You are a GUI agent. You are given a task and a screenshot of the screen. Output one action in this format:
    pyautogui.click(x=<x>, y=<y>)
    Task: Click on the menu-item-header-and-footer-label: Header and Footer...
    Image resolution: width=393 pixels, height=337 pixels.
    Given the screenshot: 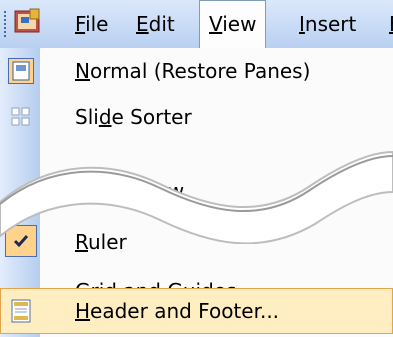 What is the action you would take?
    pyautogui.click(x=177, y=311)
    